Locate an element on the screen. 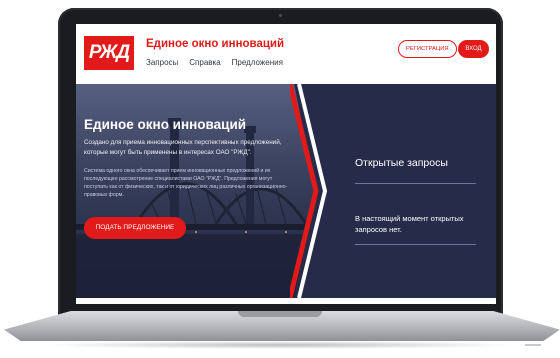 This screenshot has height=358, width=560. rzd-logo: РЖД is located at coordinates (109, 53).